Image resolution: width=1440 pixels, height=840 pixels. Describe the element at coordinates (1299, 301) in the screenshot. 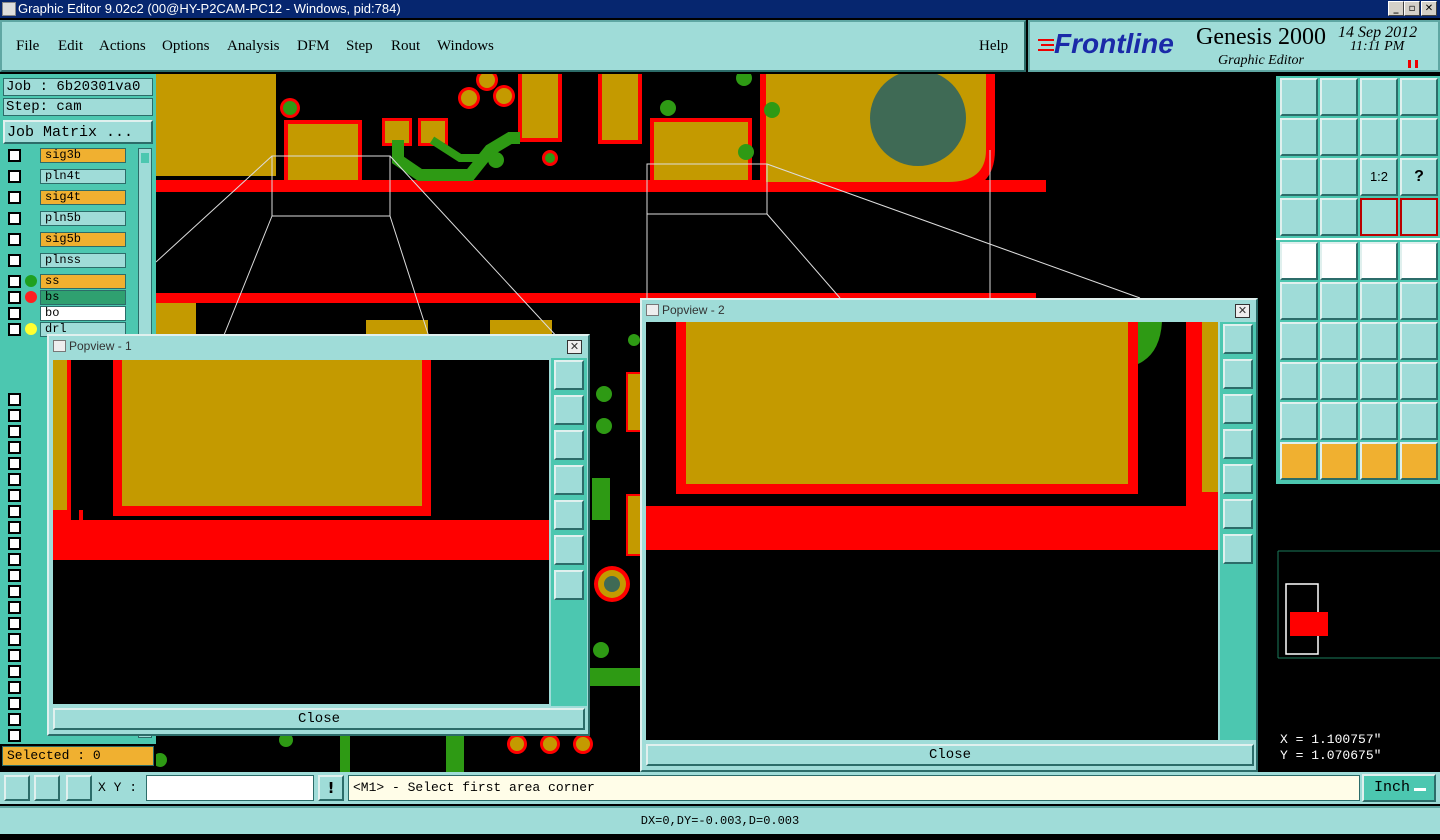

I see `connect-icon` at that location.